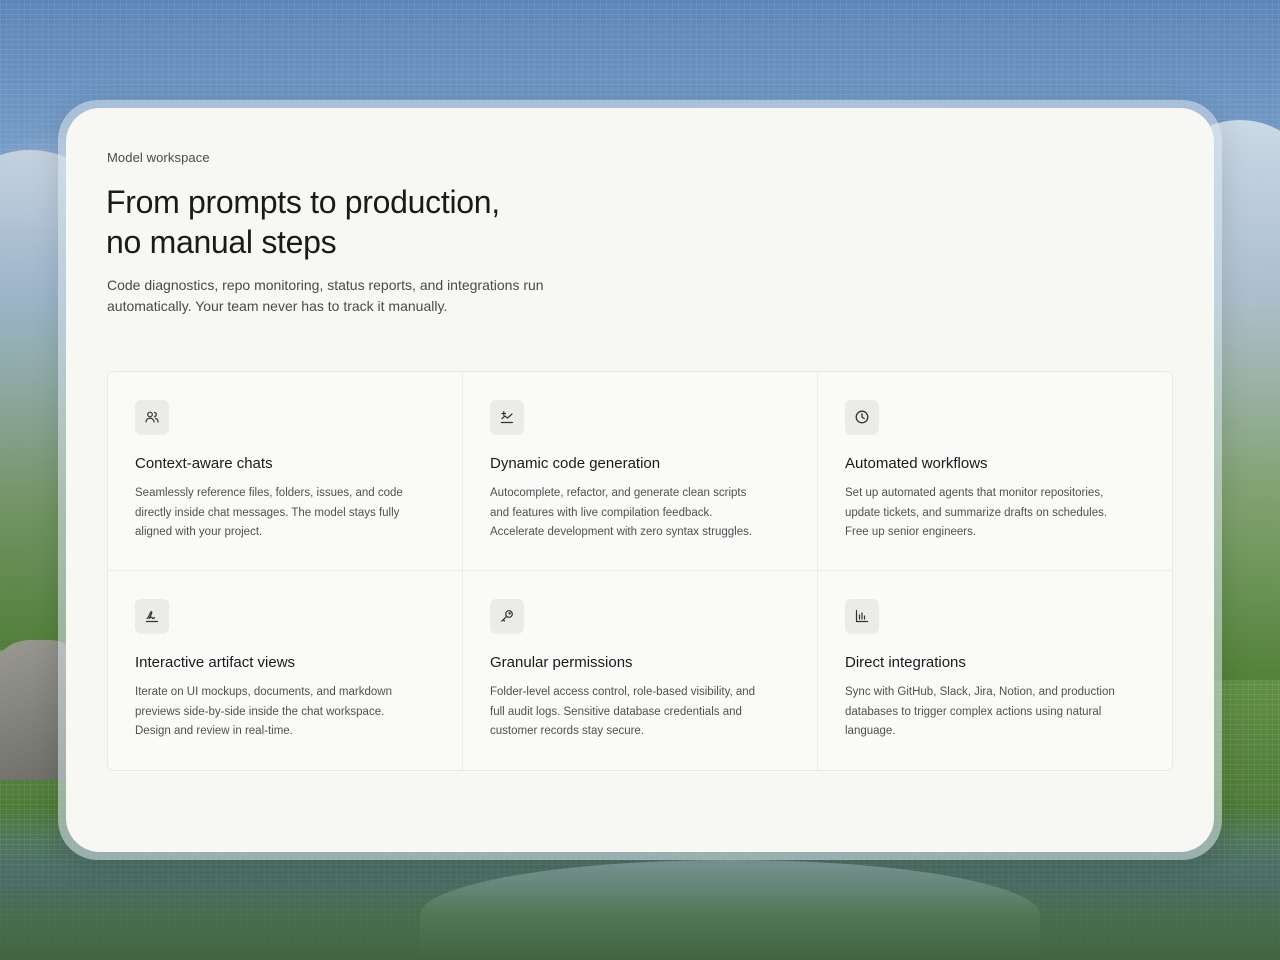 The height and width of the screenshot is (960, 1280). What do you see at coordinates (152, 417) in the screenshot?
I see `users-icon` at bounding box center [152, 417].